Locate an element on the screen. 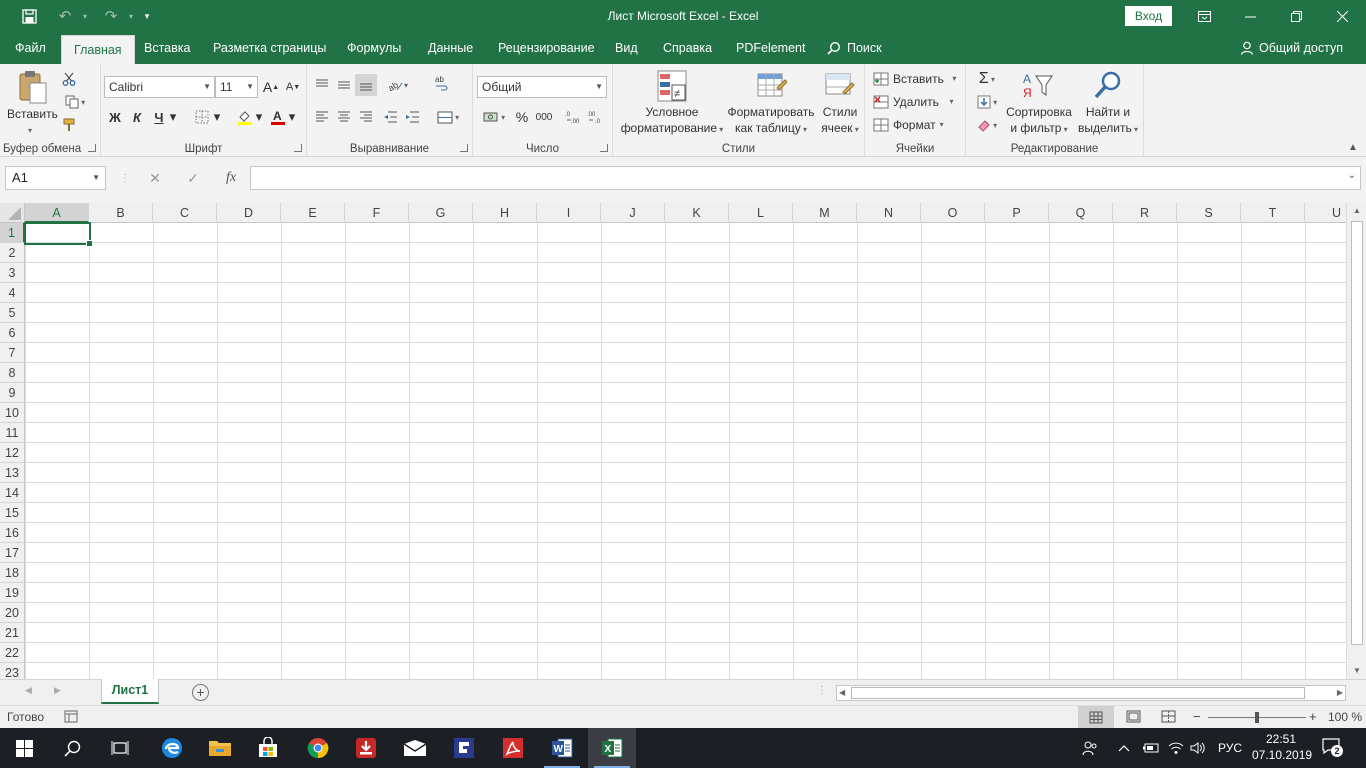 The image size is (1366, 768). column-header: M is located at coordinates (825, 213).